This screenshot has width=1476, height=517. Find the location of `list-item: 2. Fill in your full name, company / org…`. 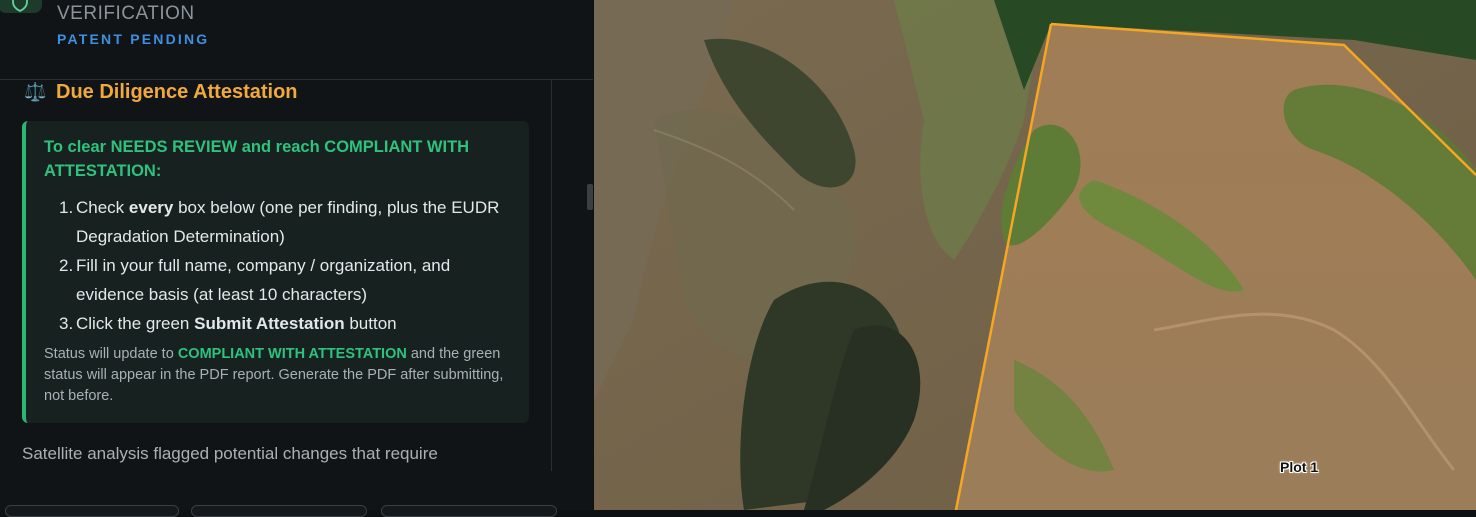

list-item: 2. Fill in your full name, company / org… is located at coordinates (282, 280).